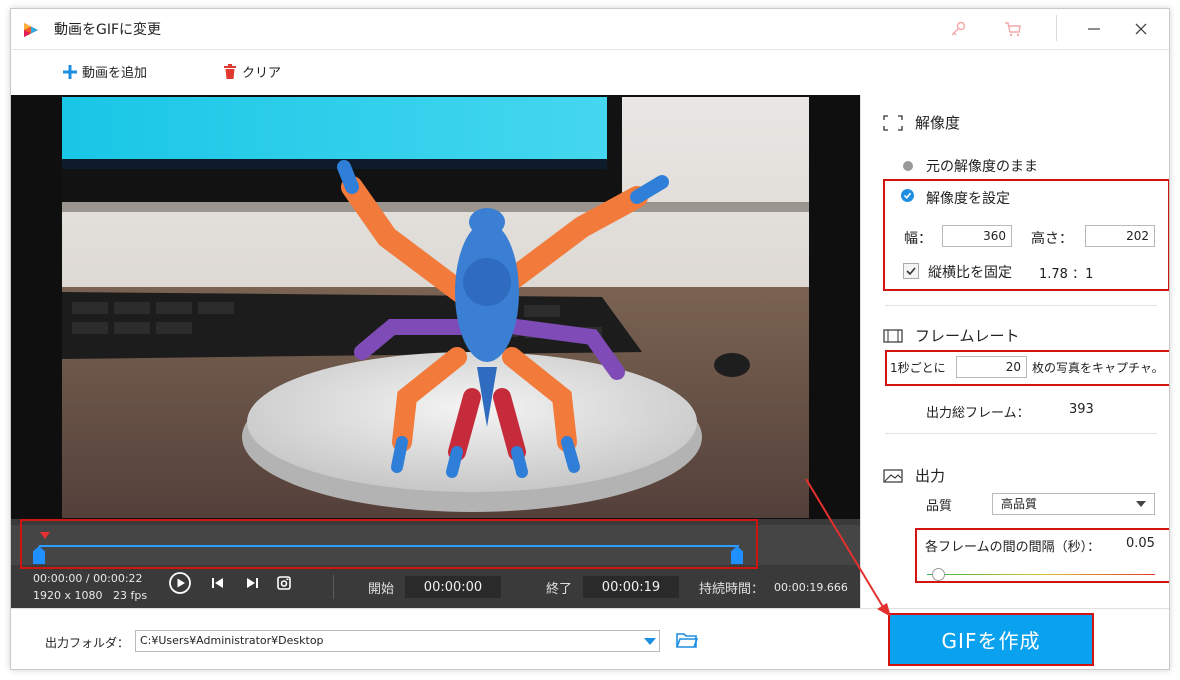  Describe the element at coordinates (1019, 504) in the screenshot. I see `quality-value: 高品質` at that location.